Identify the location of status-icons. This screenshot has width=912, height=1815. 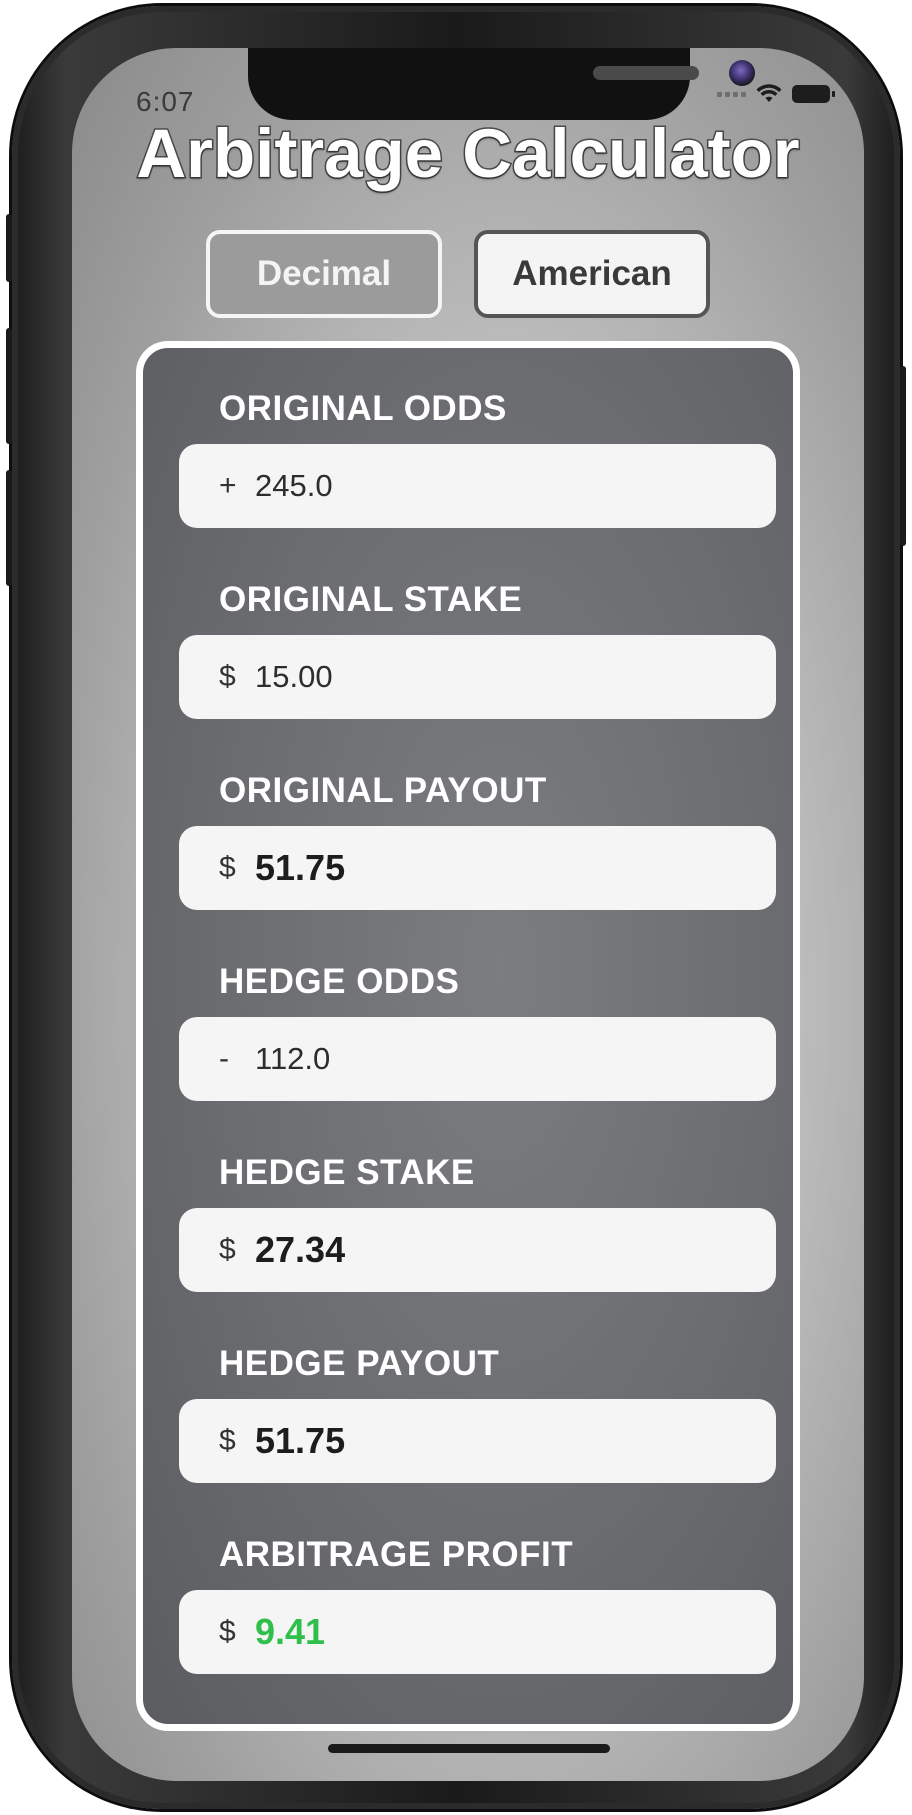
(776, 94).